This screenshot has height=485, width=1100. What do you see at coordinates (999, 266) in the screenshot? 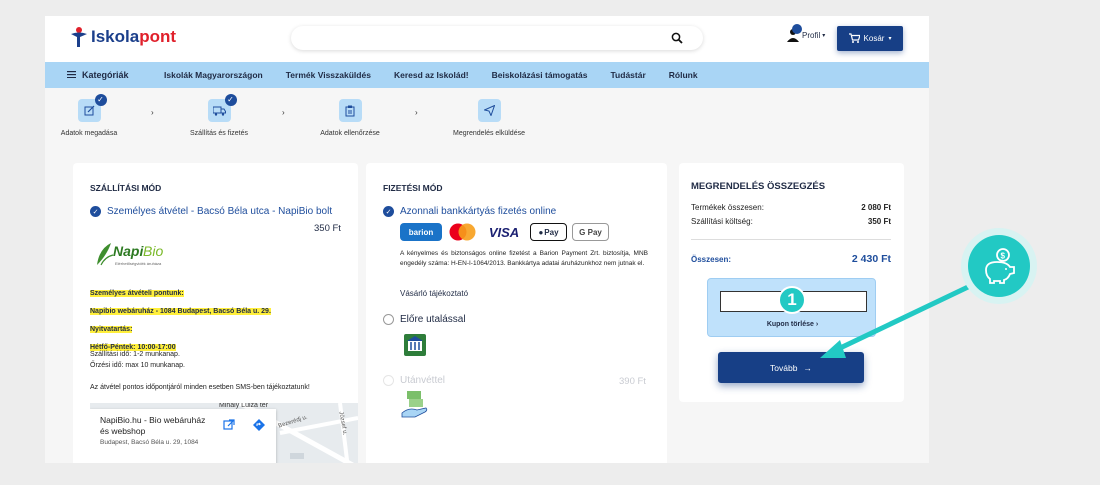
I see `piggy-bank-icon: $` at bounding box center [999, 266].